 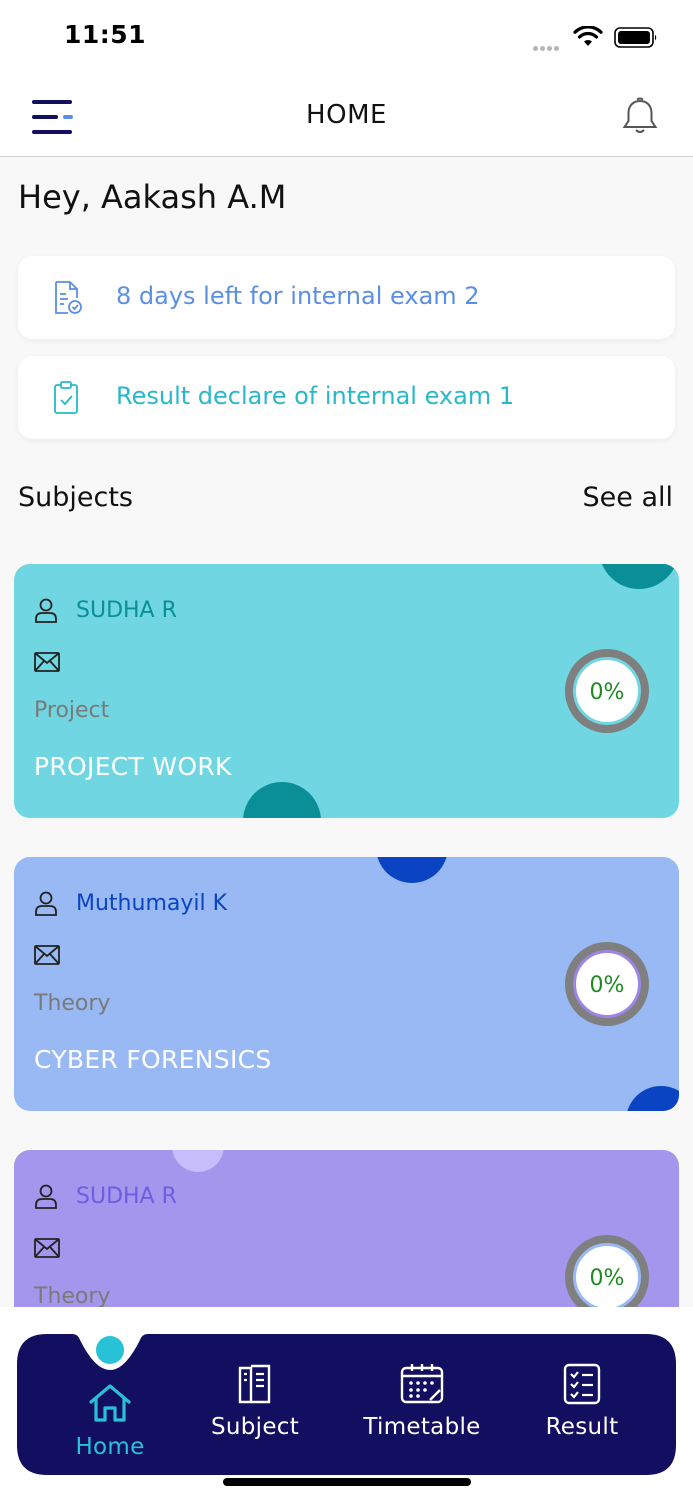 What do you see at coordinates (315, 396) in the screenshot?
I see `notice-text: Result declare of internal exam 1` at bounding box center [315, 396].